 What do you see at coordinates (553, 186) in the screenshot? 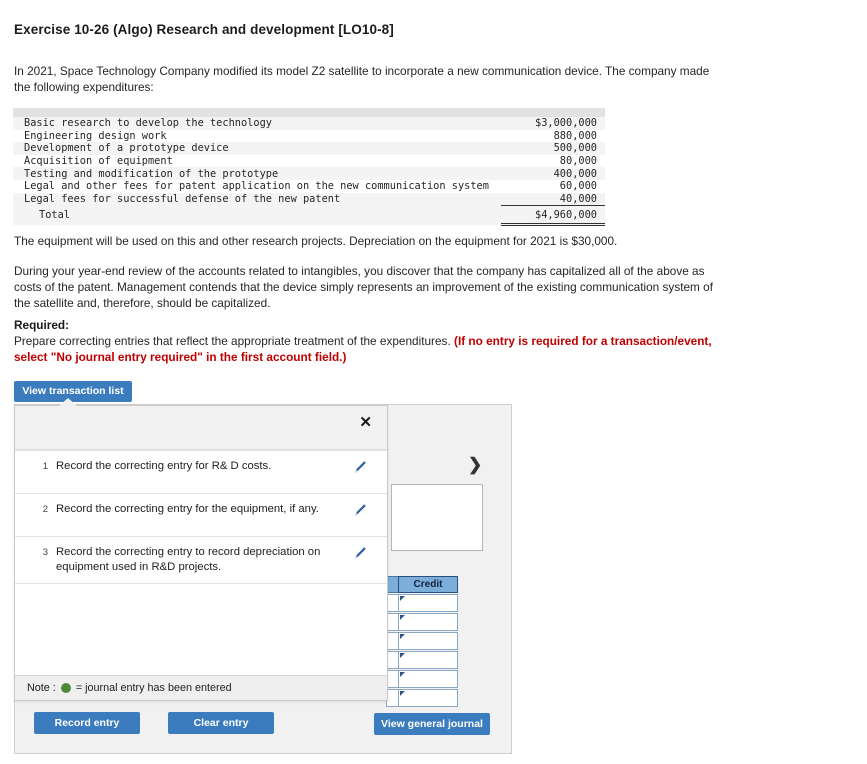
I see `expenditure-amount: 60,000` at bounding box center [553, 186].